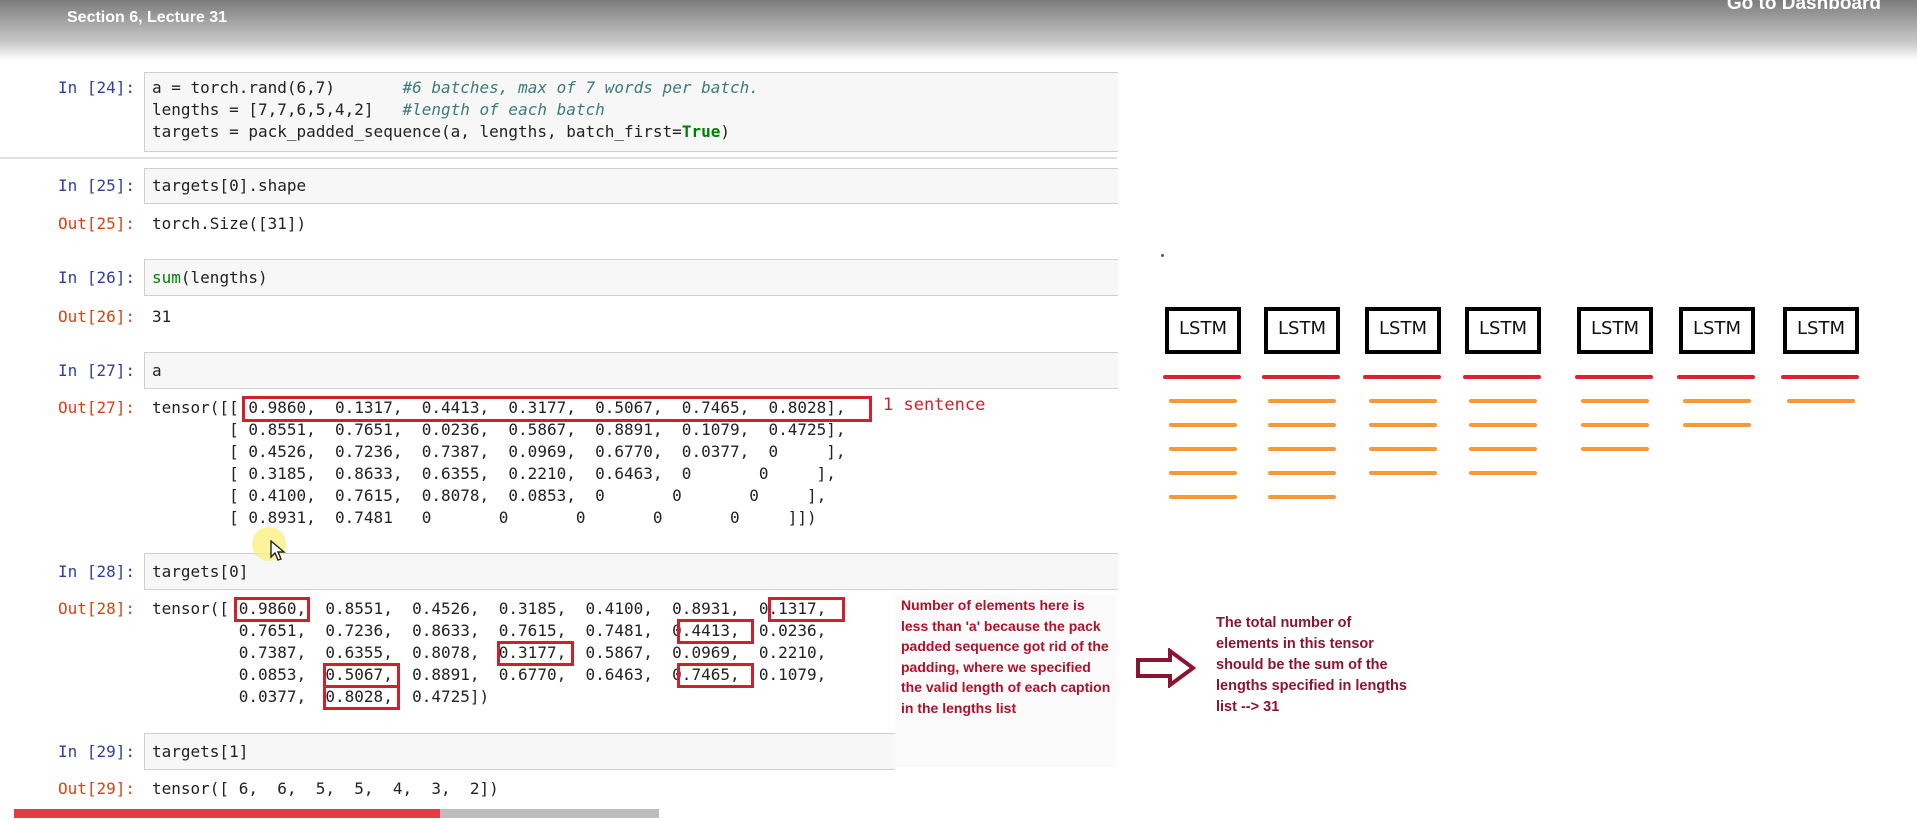 Image resolution: width=1917 pixels, height=820 pixels. I want to click on cell-29-prompt: In [29]:, so click(97, 751).